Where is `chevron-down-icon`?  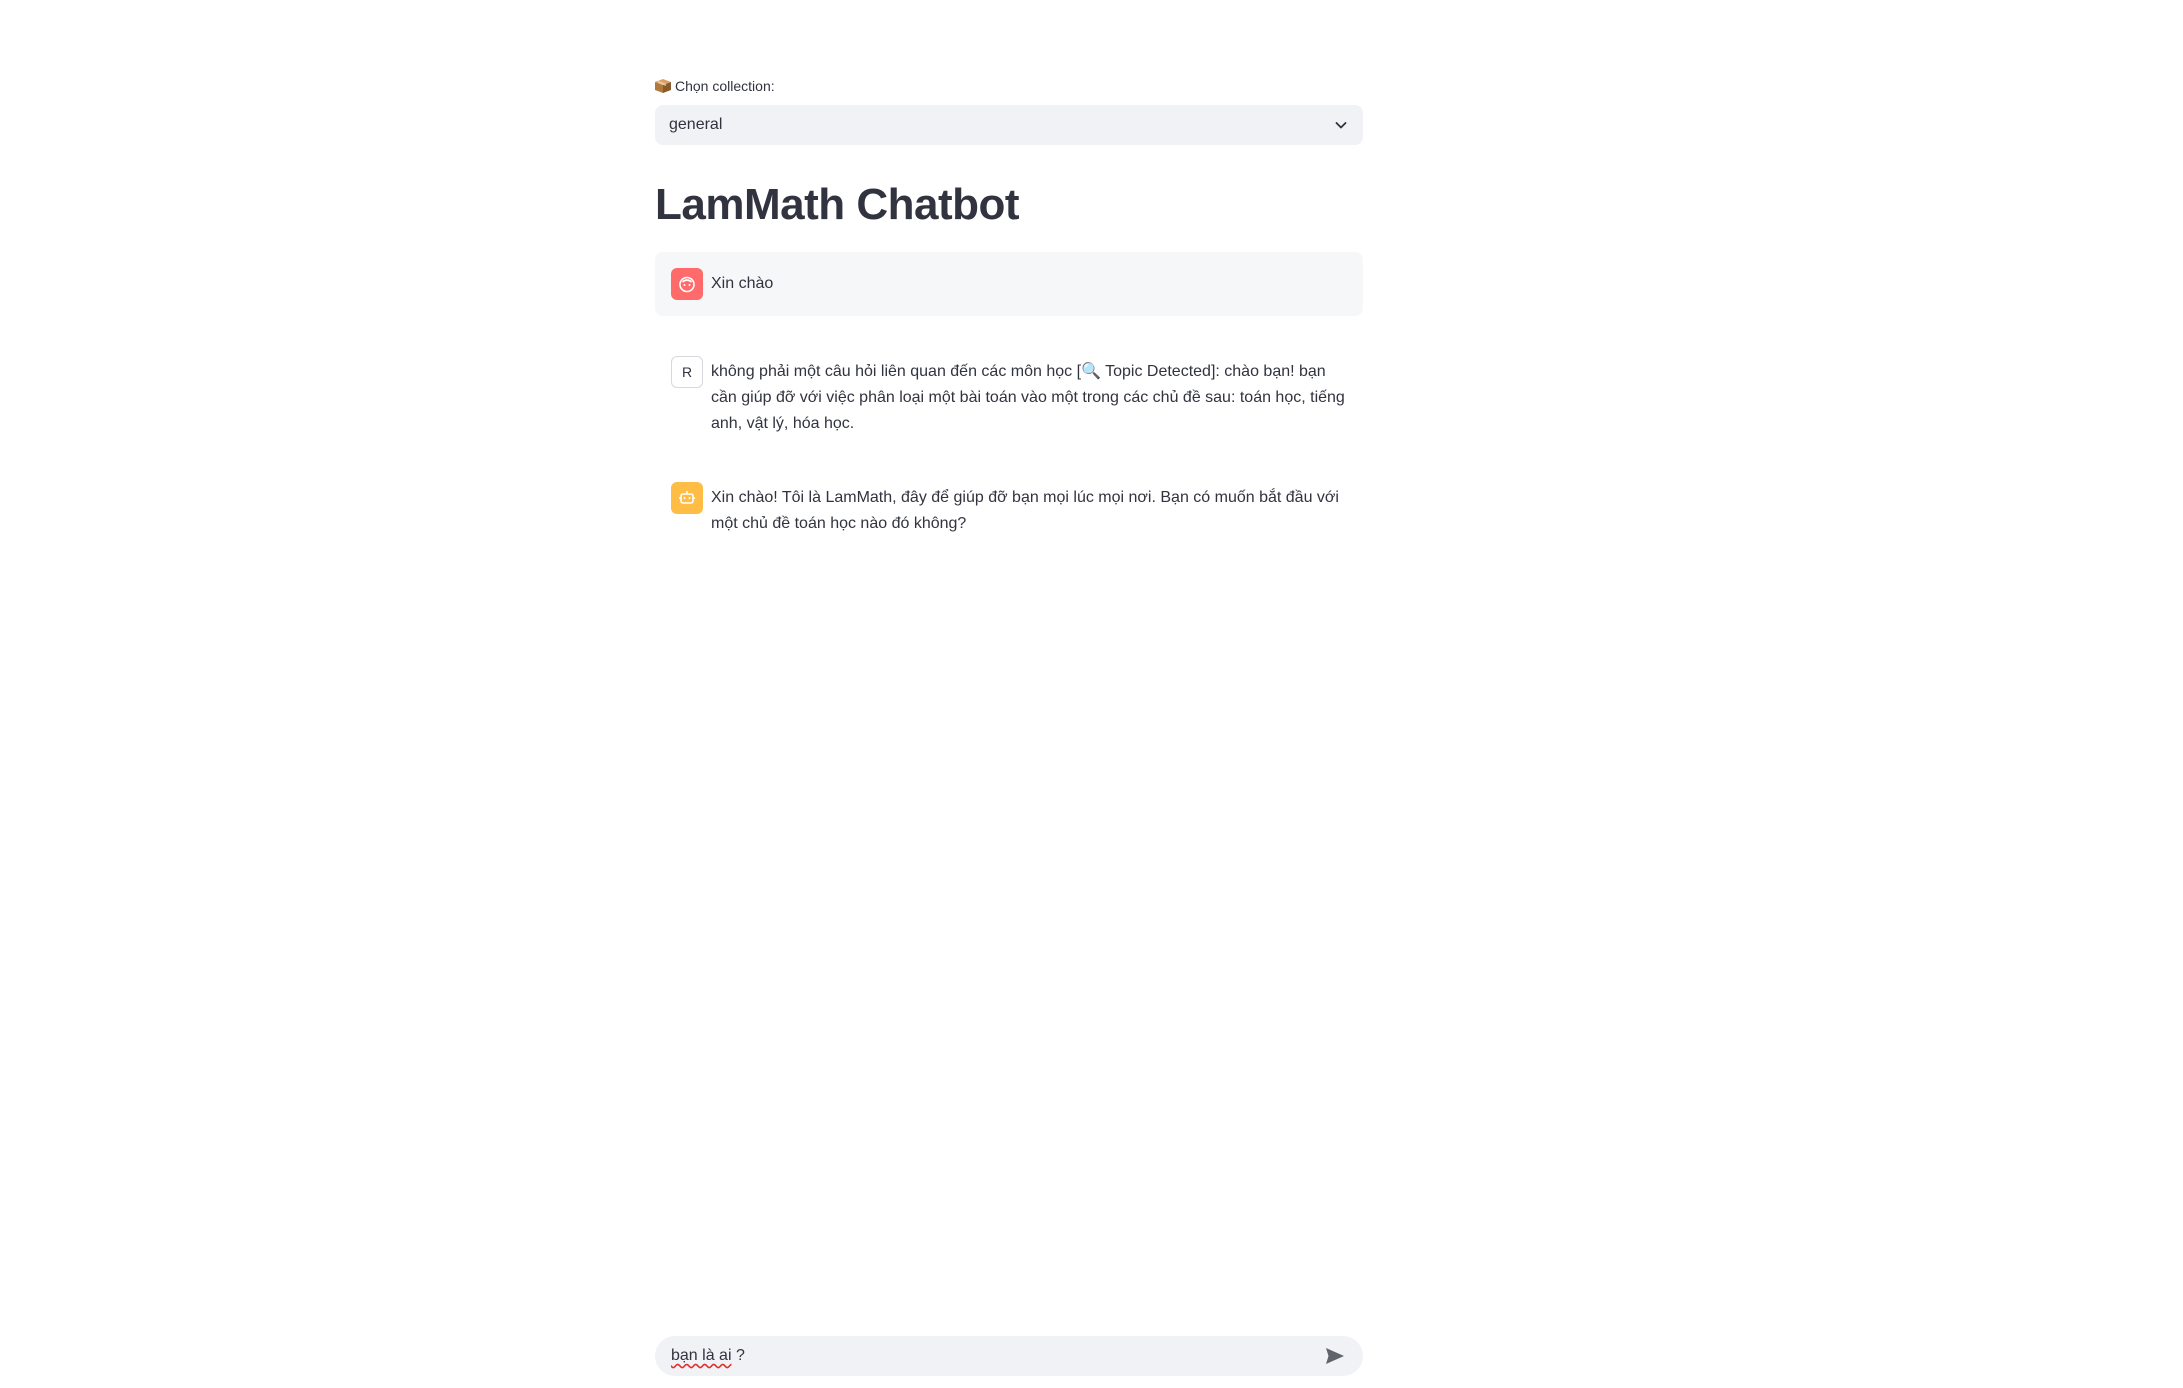 chevron-down-icon is located at coordinates (1341, 125).